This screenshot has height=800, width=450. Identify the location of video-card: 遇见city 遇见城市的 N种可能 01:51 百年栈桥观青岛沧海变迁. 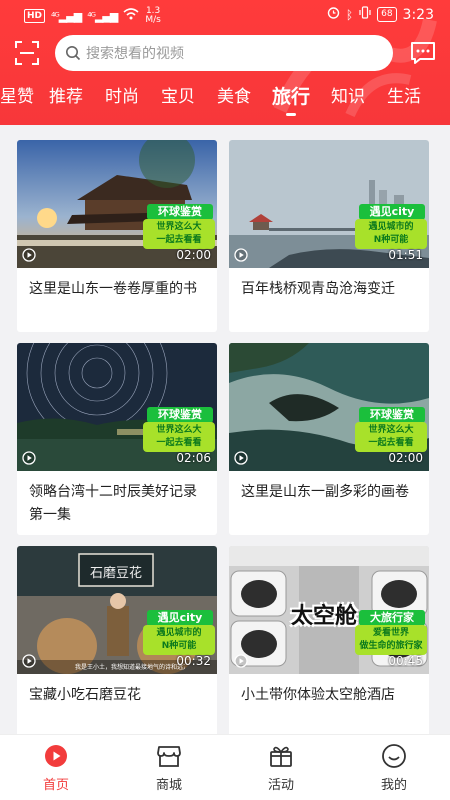
(329, 236).